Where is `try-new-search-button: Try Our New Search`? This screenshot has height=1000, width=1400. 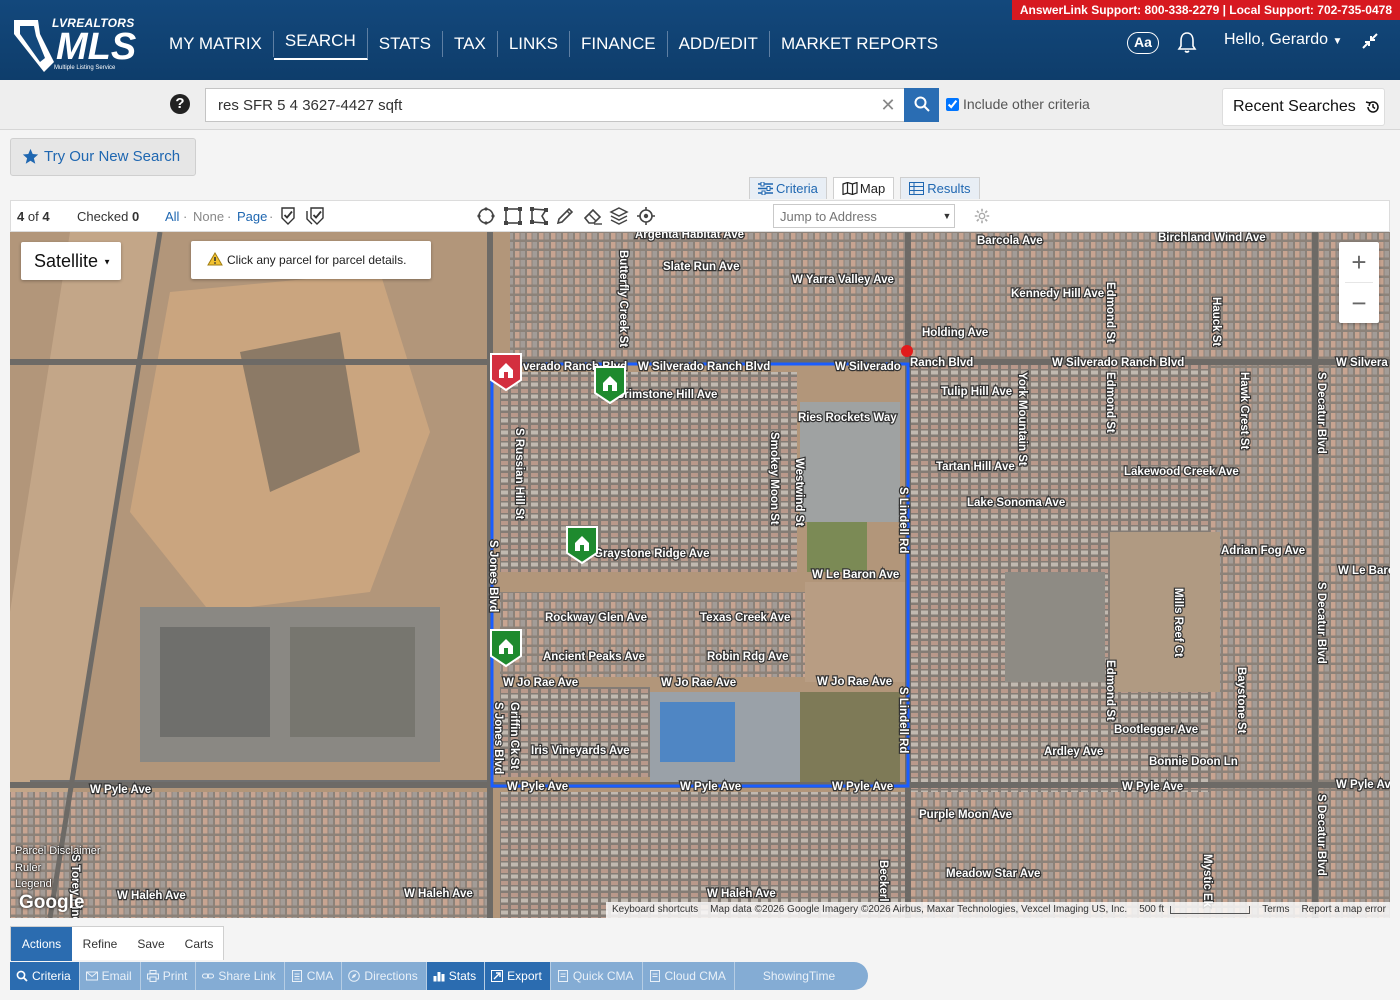
try-new-search-button: Try Our New Search is located at coordinates (103, 157).